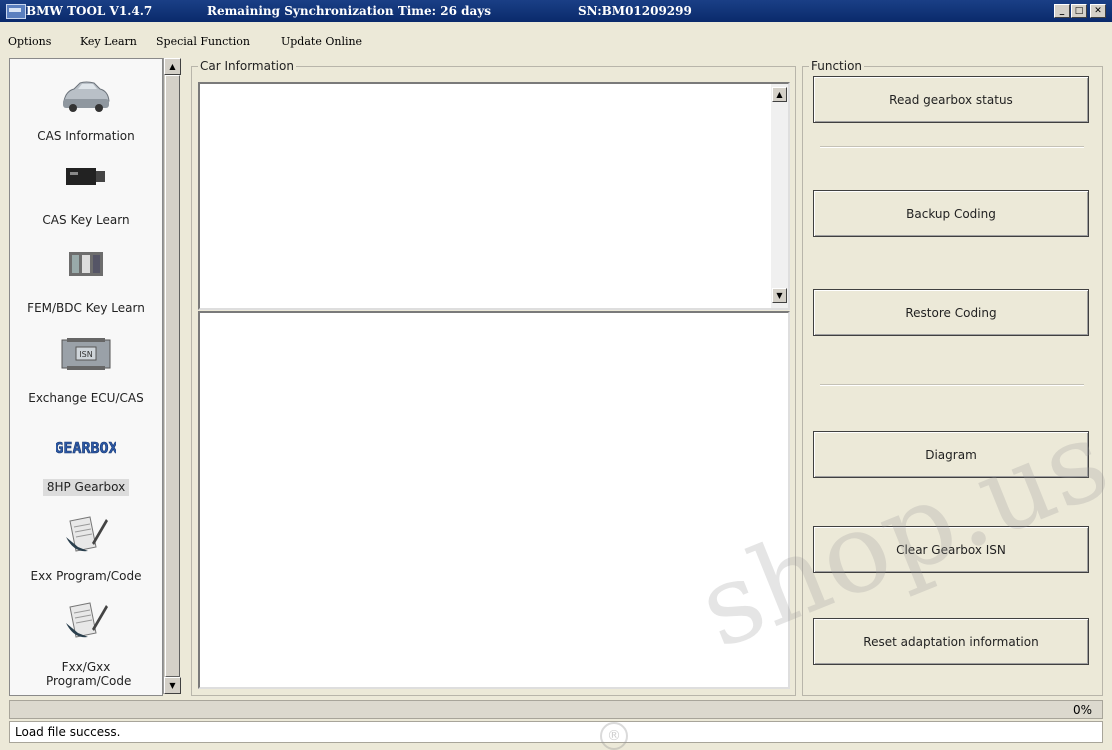  I want to click on gearbox-icon: GEARBOX, so click(86, 448).